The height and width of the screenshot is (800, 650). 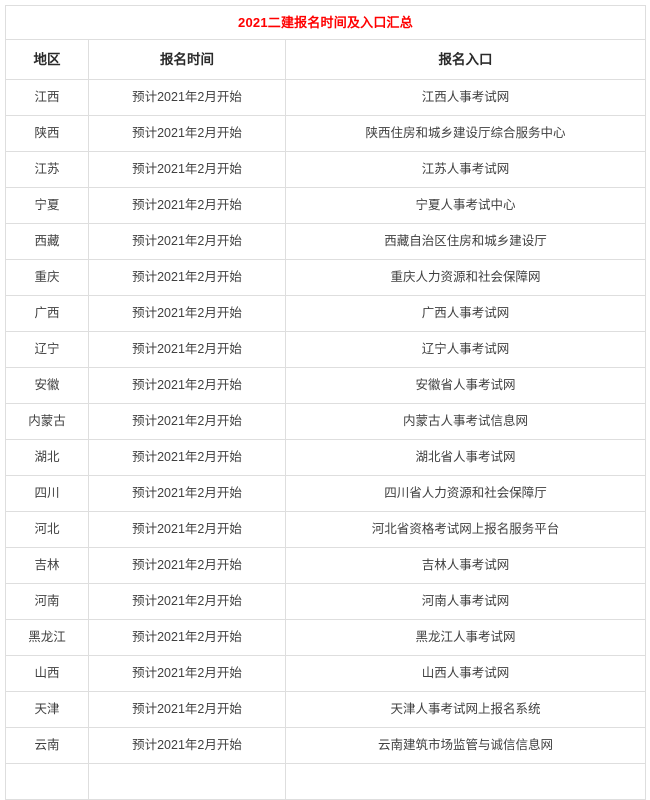 What do you see at coordinates (325, 637) in the screenshot?
I see `table-row: 黑龙江 预计2021年2月开始 黑龙江人事考试网` at bounding box center [325, 637].